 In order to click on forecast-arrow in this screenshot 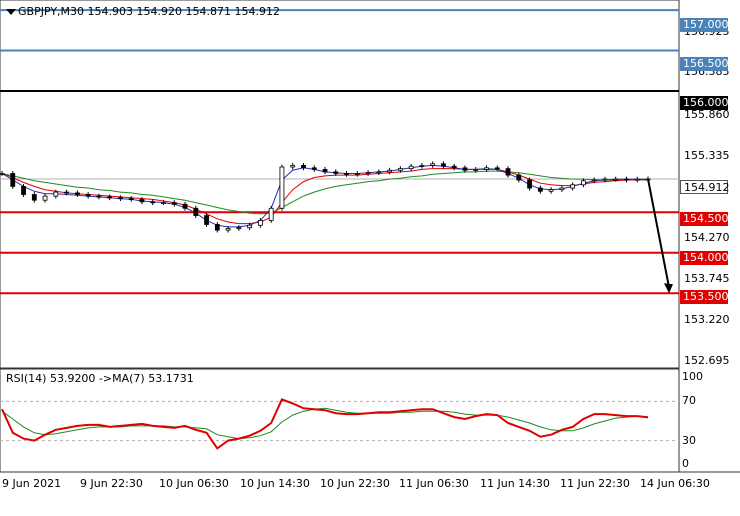, I will do `click(660, 236)`.